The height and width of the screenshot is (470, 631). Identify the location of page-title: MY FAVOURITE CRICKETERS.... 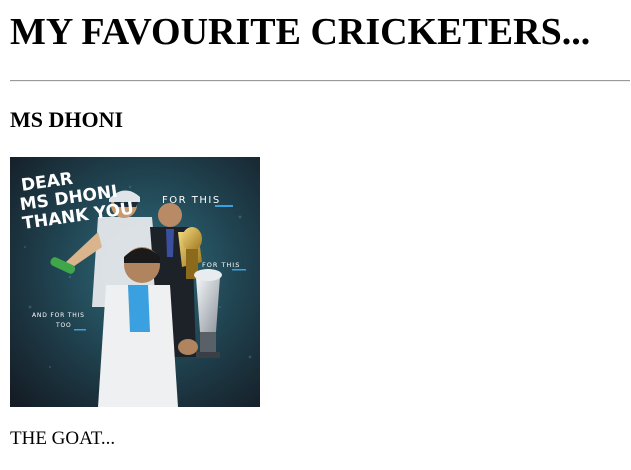
(300, 32).